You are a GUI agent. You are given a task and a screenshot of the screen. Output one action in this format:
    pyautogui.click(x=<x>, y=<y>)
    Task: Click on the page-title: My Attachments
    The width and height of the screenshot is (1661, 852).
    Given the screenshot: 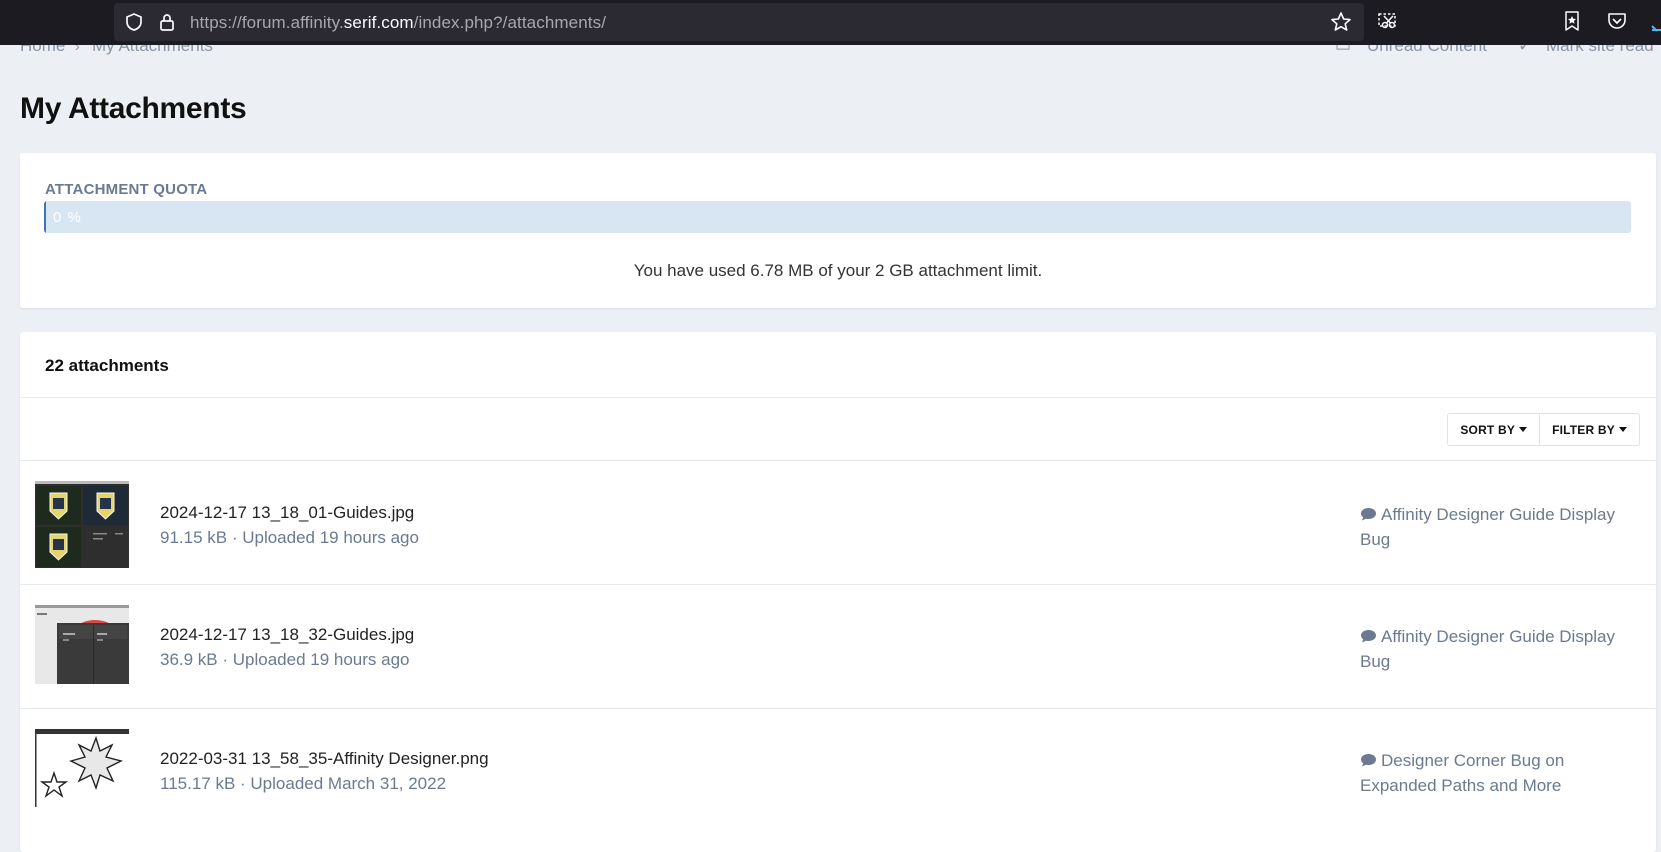 What is the action you would take?
    pyautogui.click(x=133, y=108)
    